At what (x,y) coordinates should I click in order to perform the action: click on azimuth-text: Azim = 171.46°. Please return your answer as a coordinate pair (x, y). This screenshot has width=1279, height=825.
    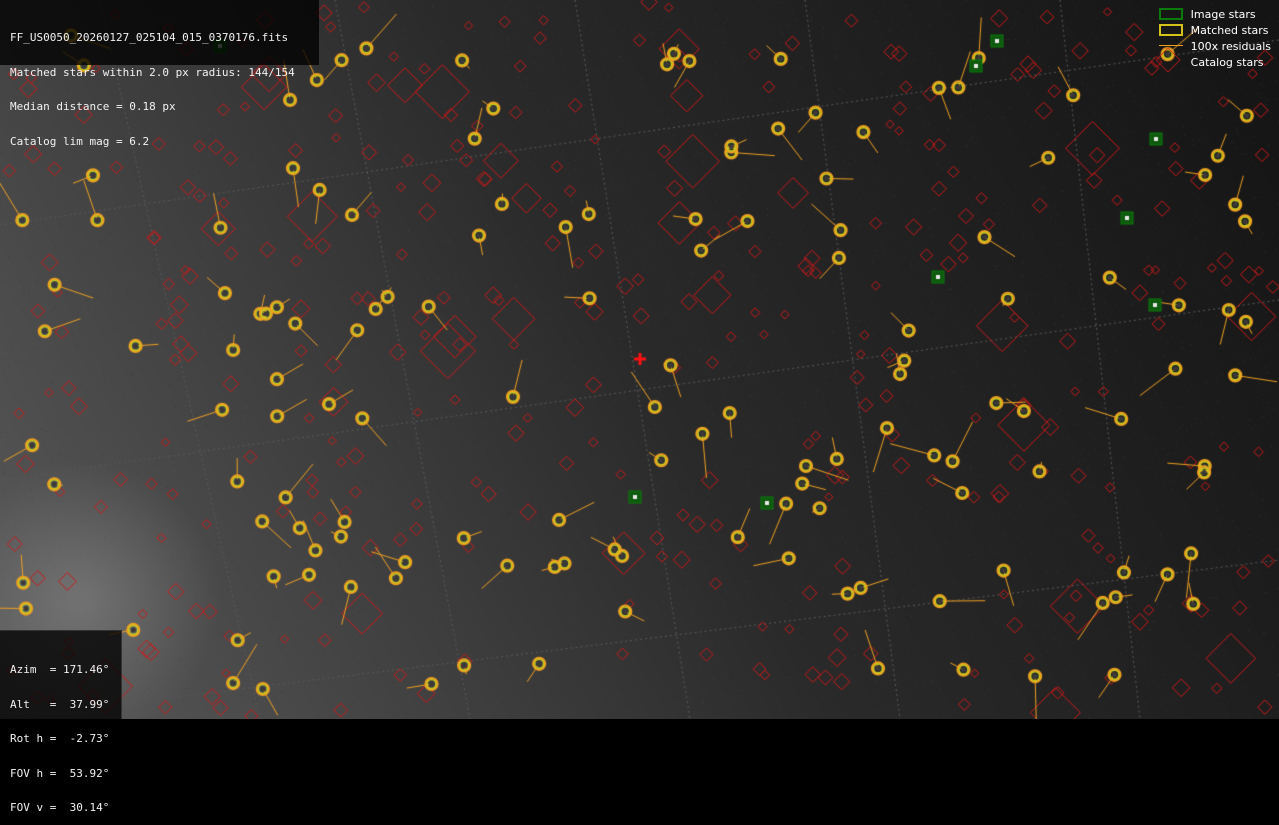
    Looking at the image, I should click on (60, 669).